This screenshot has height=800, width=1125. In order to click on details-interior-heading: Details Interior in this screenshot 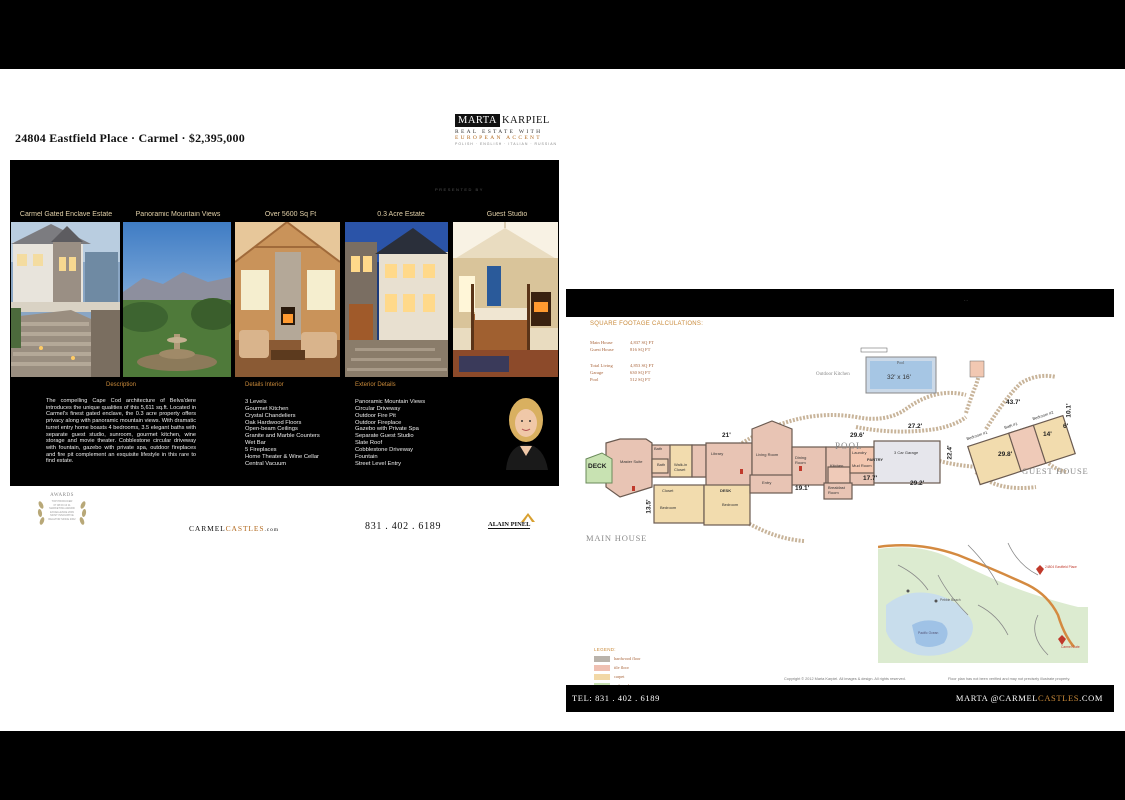, I will do `click(264, 385)`.